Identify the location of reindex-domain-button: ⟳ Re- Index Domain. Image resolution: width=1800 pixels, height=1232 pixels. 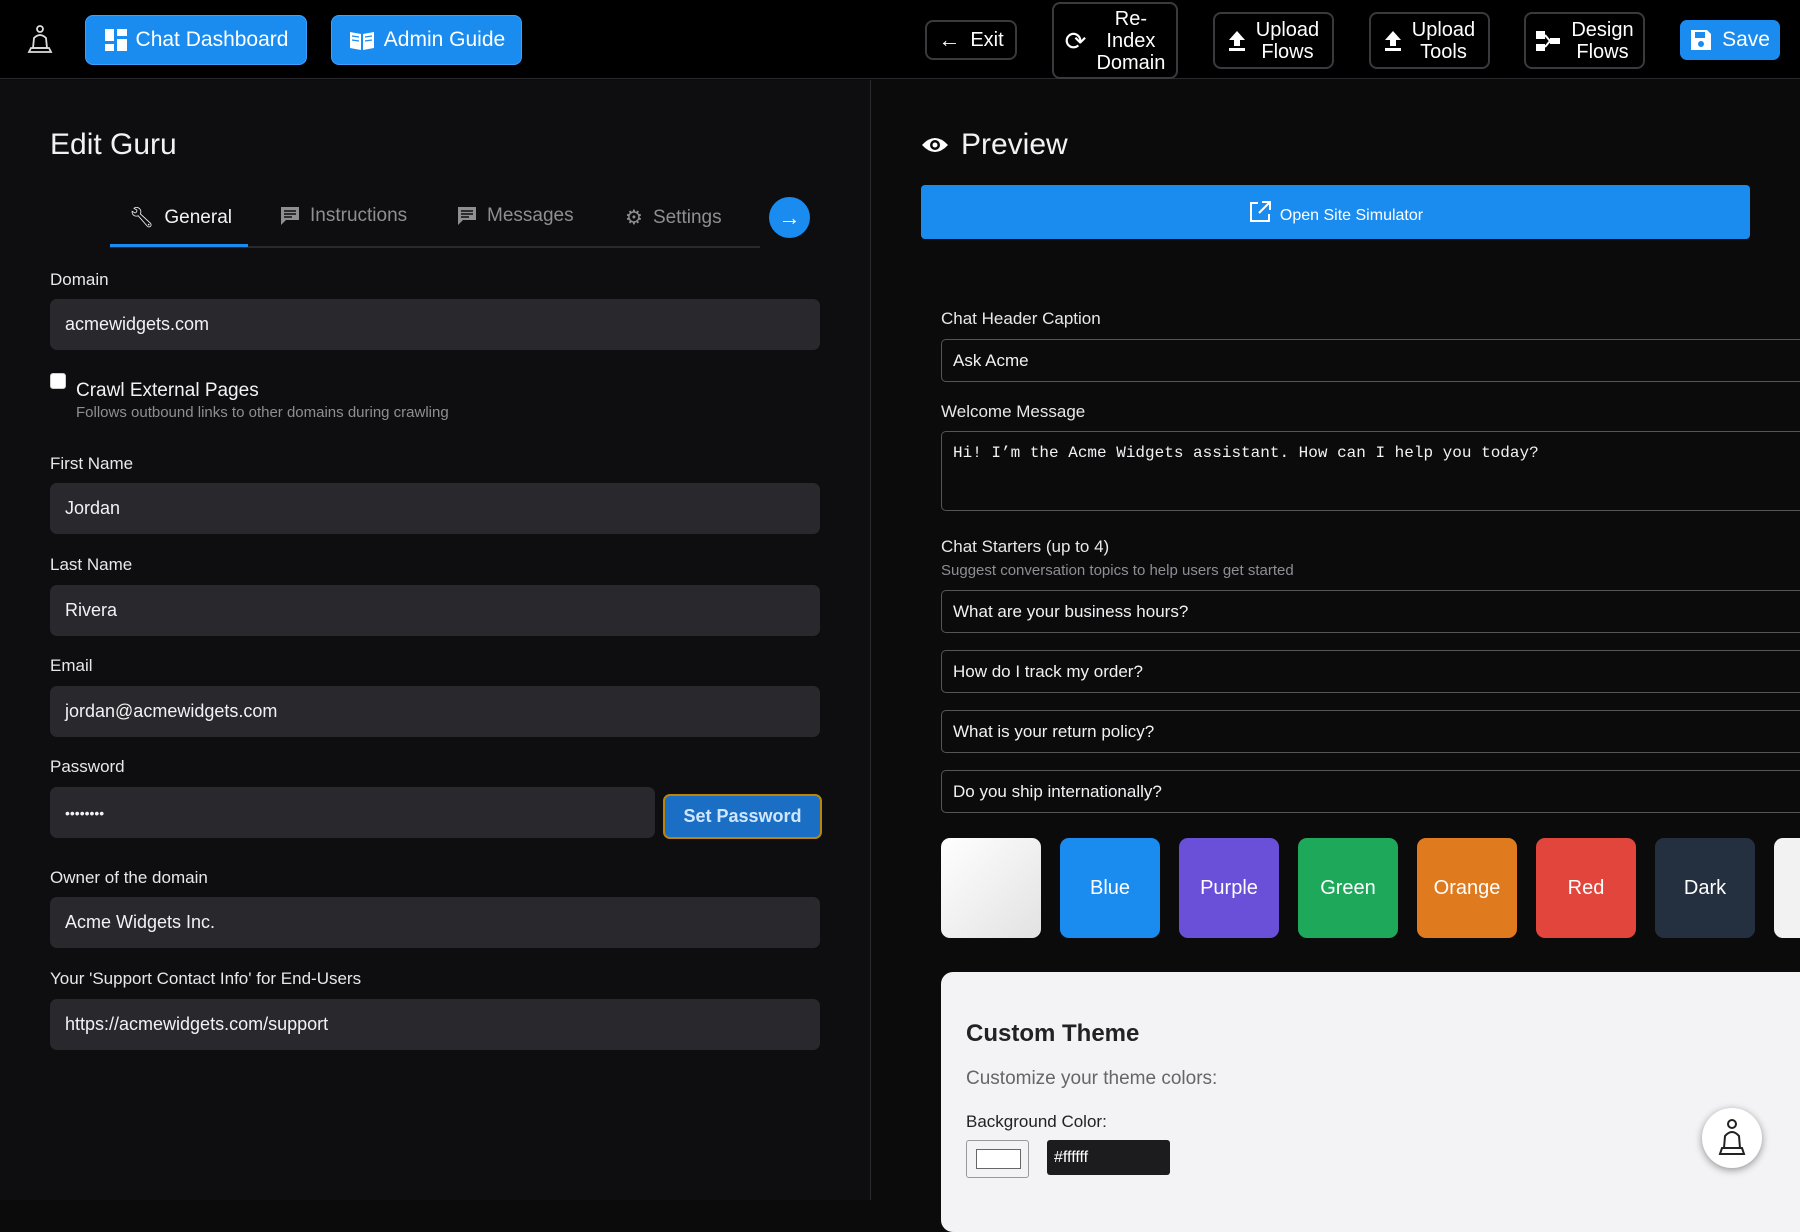
(1115, 40).